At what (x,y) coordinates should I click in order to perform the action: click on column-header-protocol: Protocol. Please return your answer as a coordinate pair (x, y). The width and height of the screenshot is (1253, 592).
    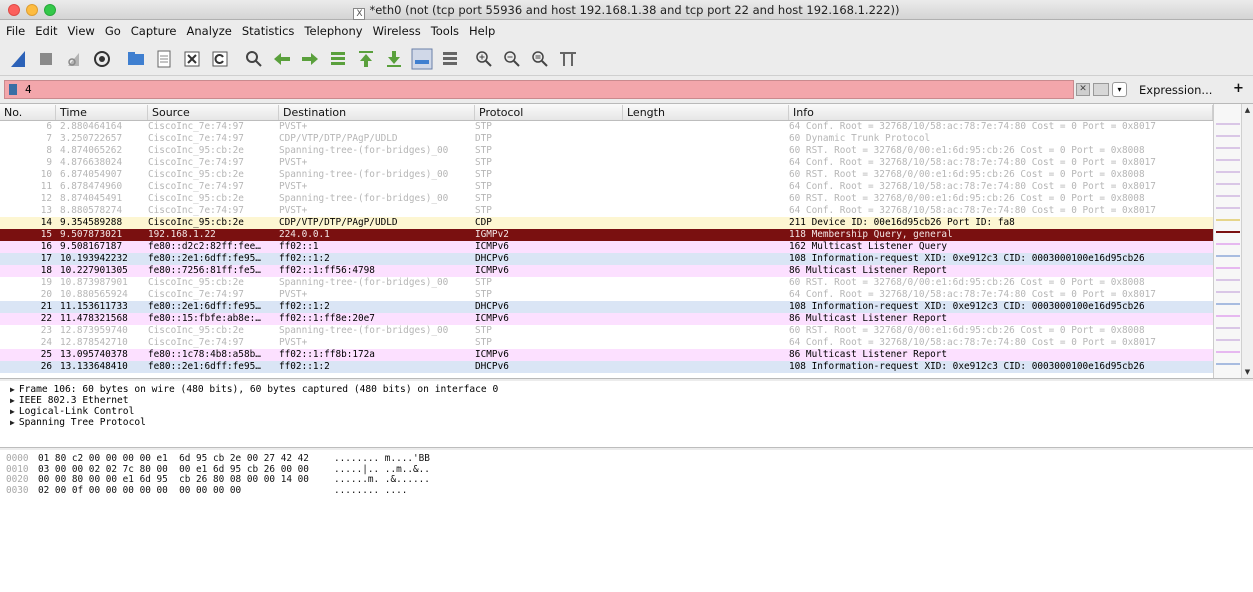
    Looking at the image, I should click on (549, 112).